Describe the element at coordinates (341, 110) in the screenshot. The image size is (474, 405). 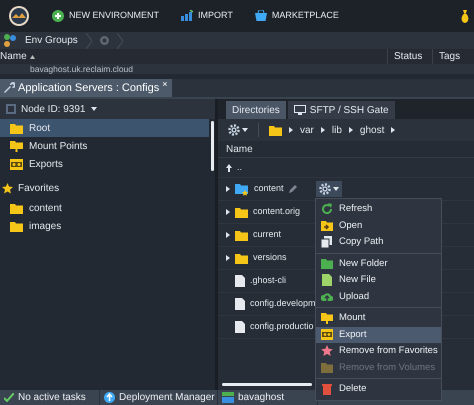
I see `tab: SFTP / SSH Gate` at that location.